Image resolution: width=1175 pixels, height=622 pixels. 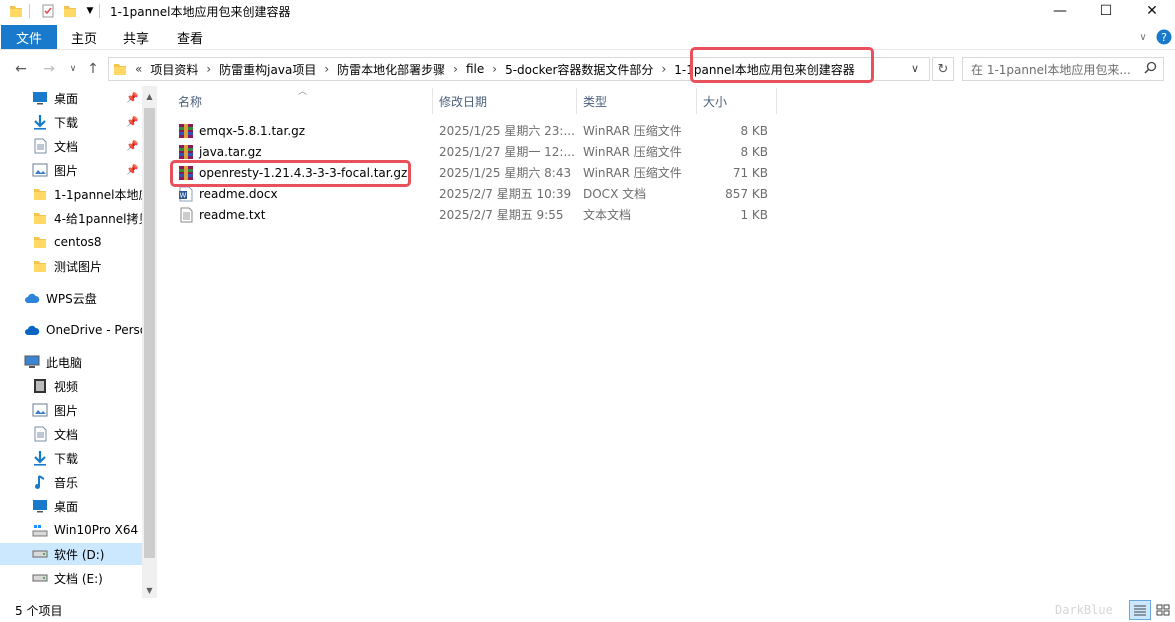 I want to click on sidebar-item-onedrive: OneDrive - Personal, so click(x=71, y=330).